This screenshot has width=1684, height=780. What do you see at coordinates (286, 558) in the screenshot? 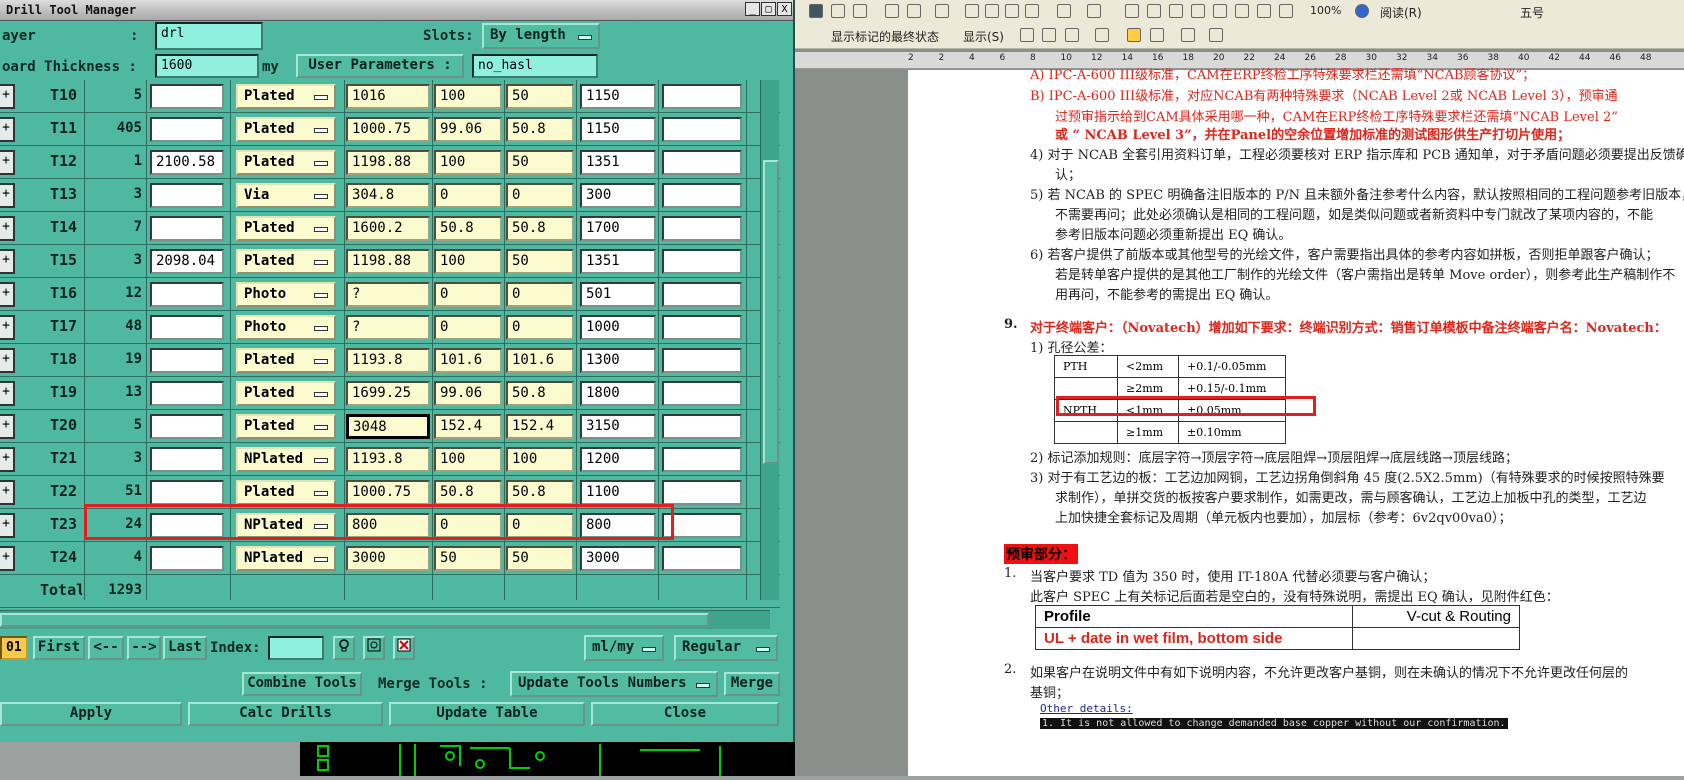
I see `plating-type-select: NPlated` at bounding box center [286, 558].